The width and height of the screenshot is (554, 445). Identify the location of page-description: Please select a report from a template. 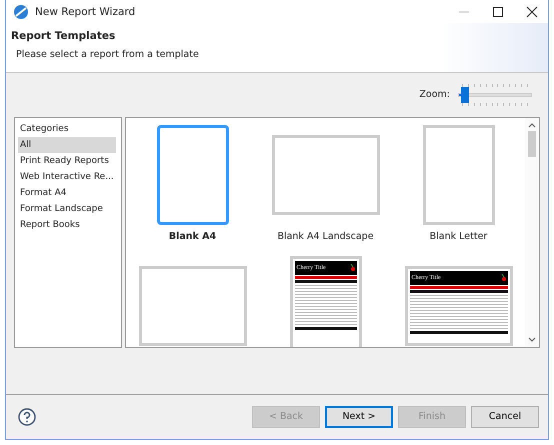
(107, 54).